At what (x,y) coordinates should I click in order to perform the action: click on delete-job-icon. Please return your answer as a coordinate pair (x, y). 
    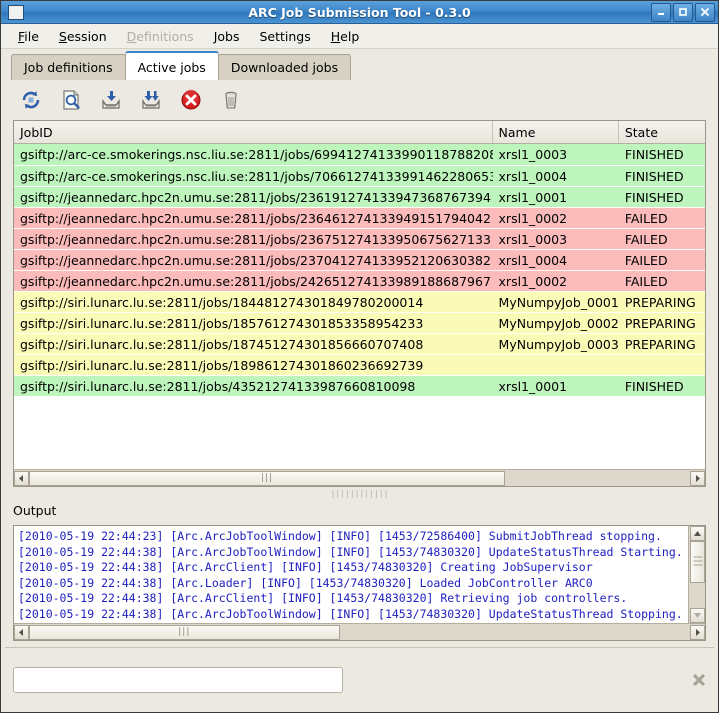
    Looking at the image, I should click on (231, 100).